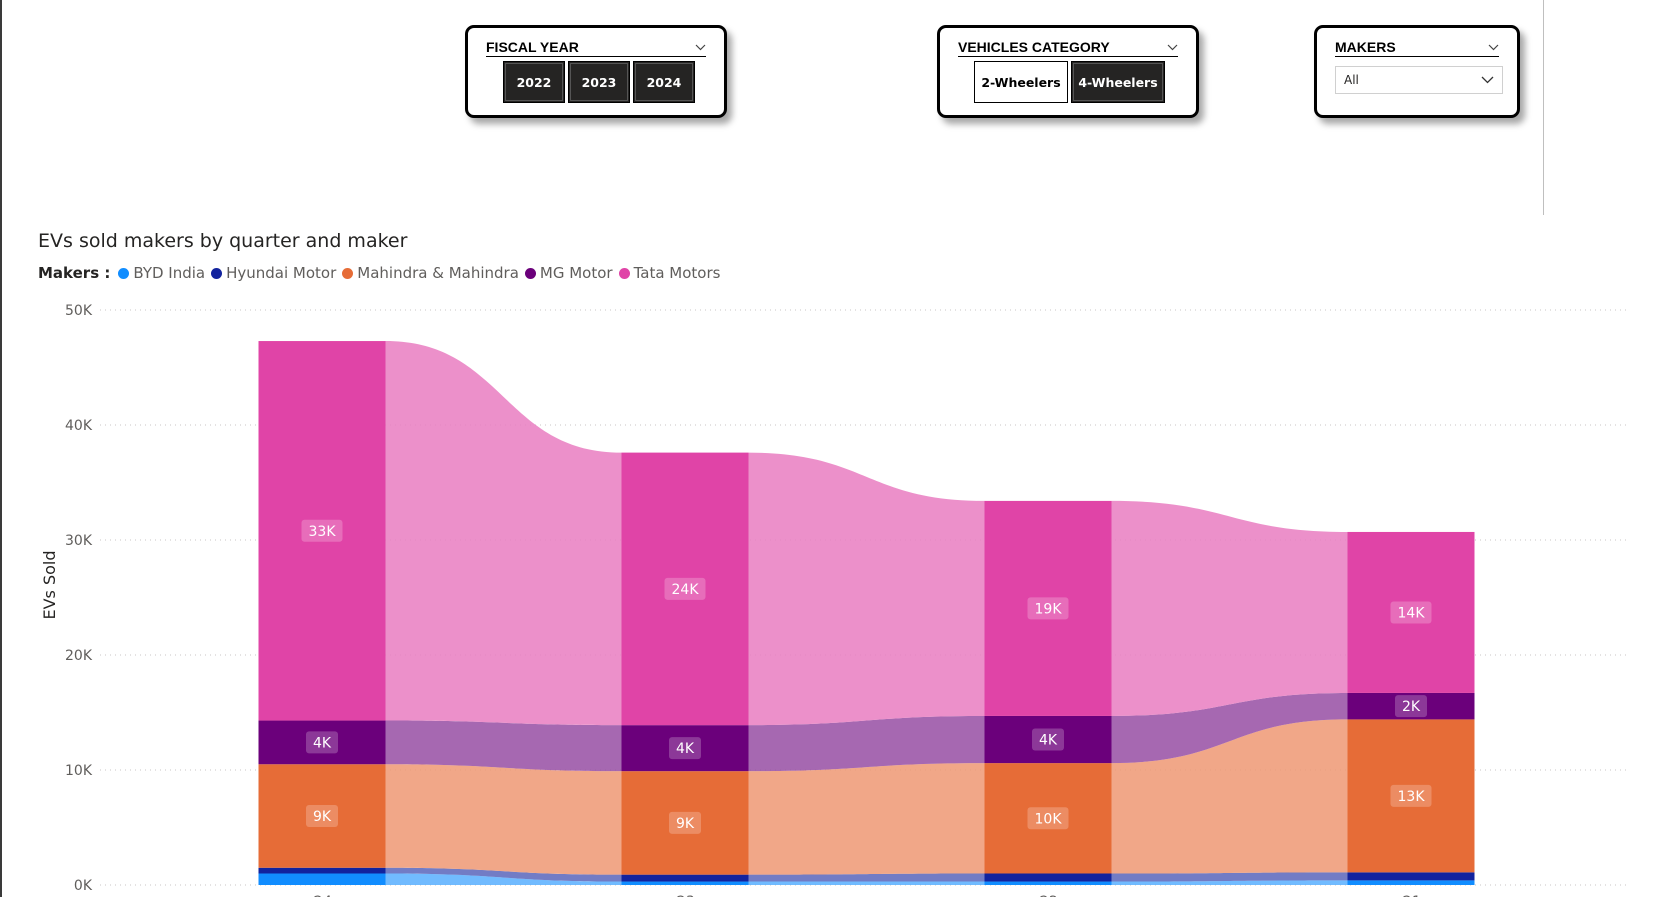  I want to click on vehicles-category-header: VEHICLES CATEGORY, so click(1068, 47).